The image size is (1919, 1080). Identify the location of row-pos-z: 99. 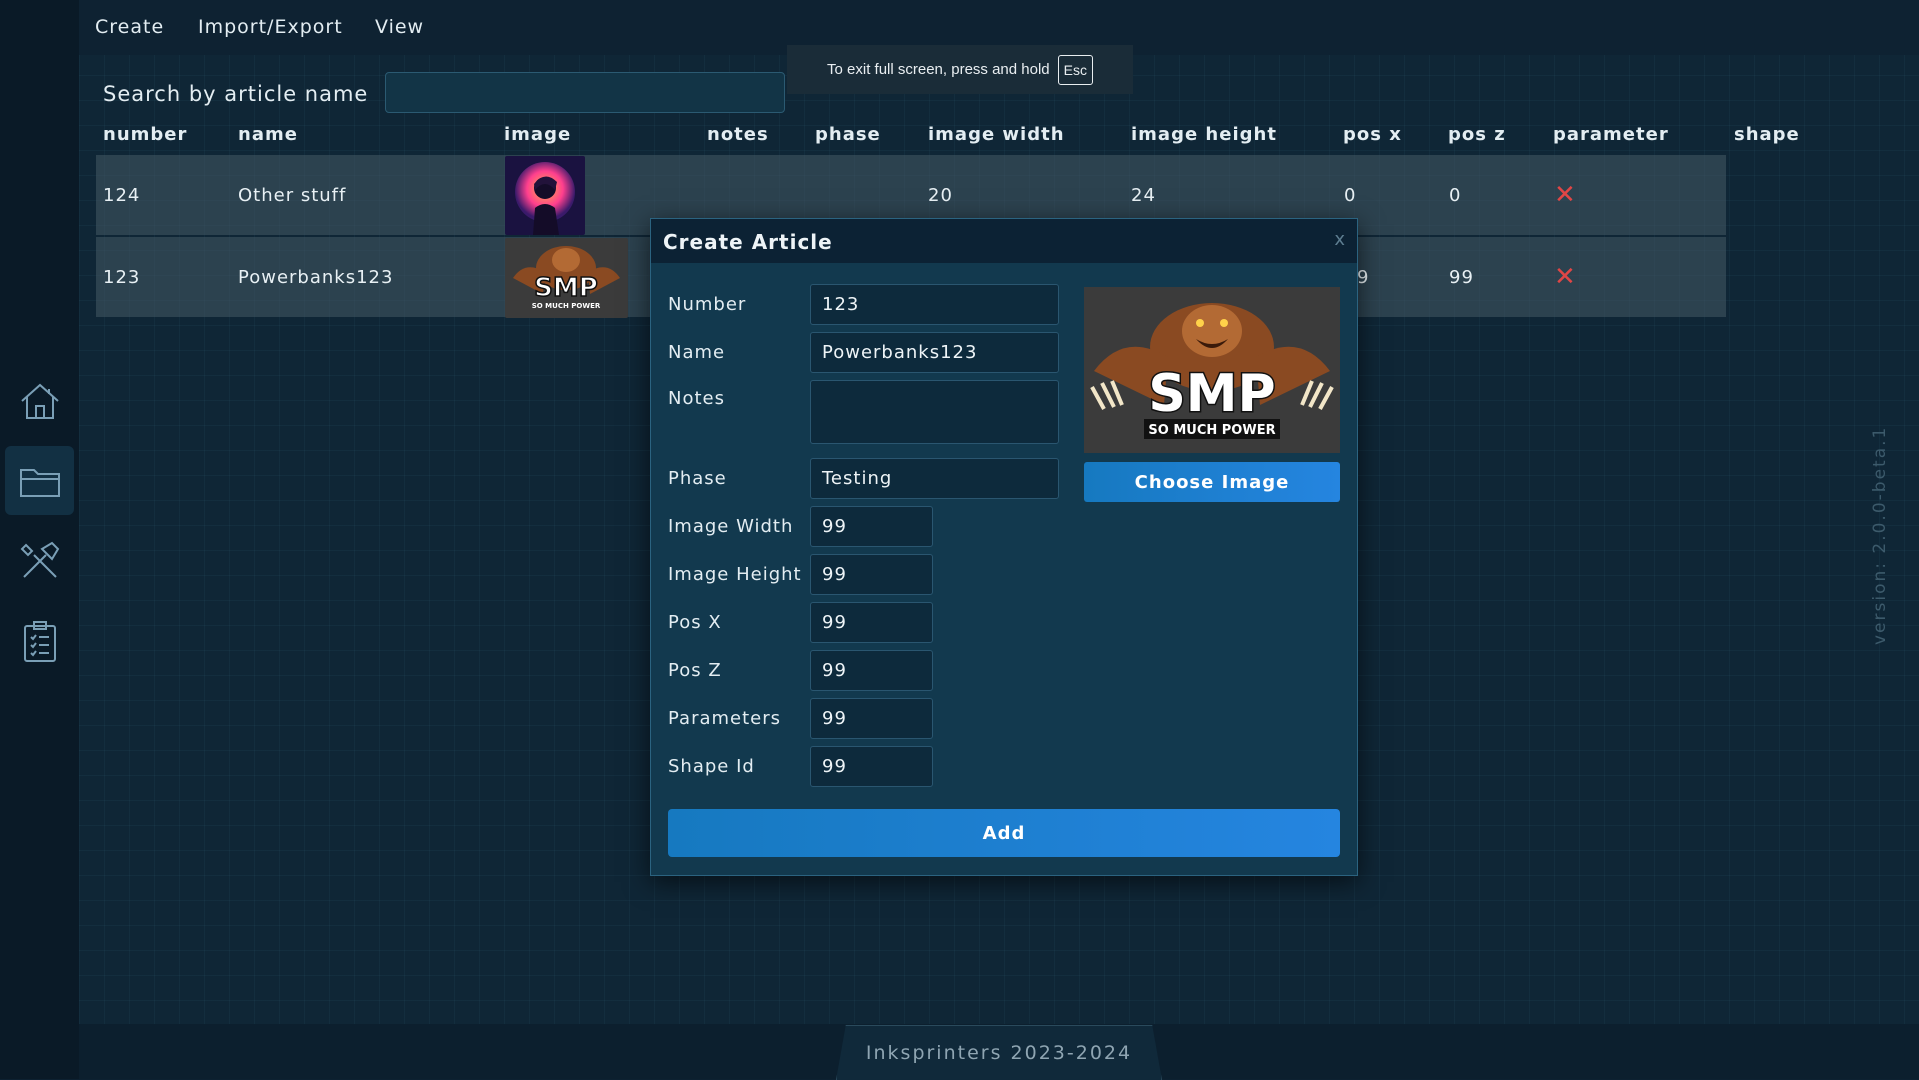
(1461, 277).